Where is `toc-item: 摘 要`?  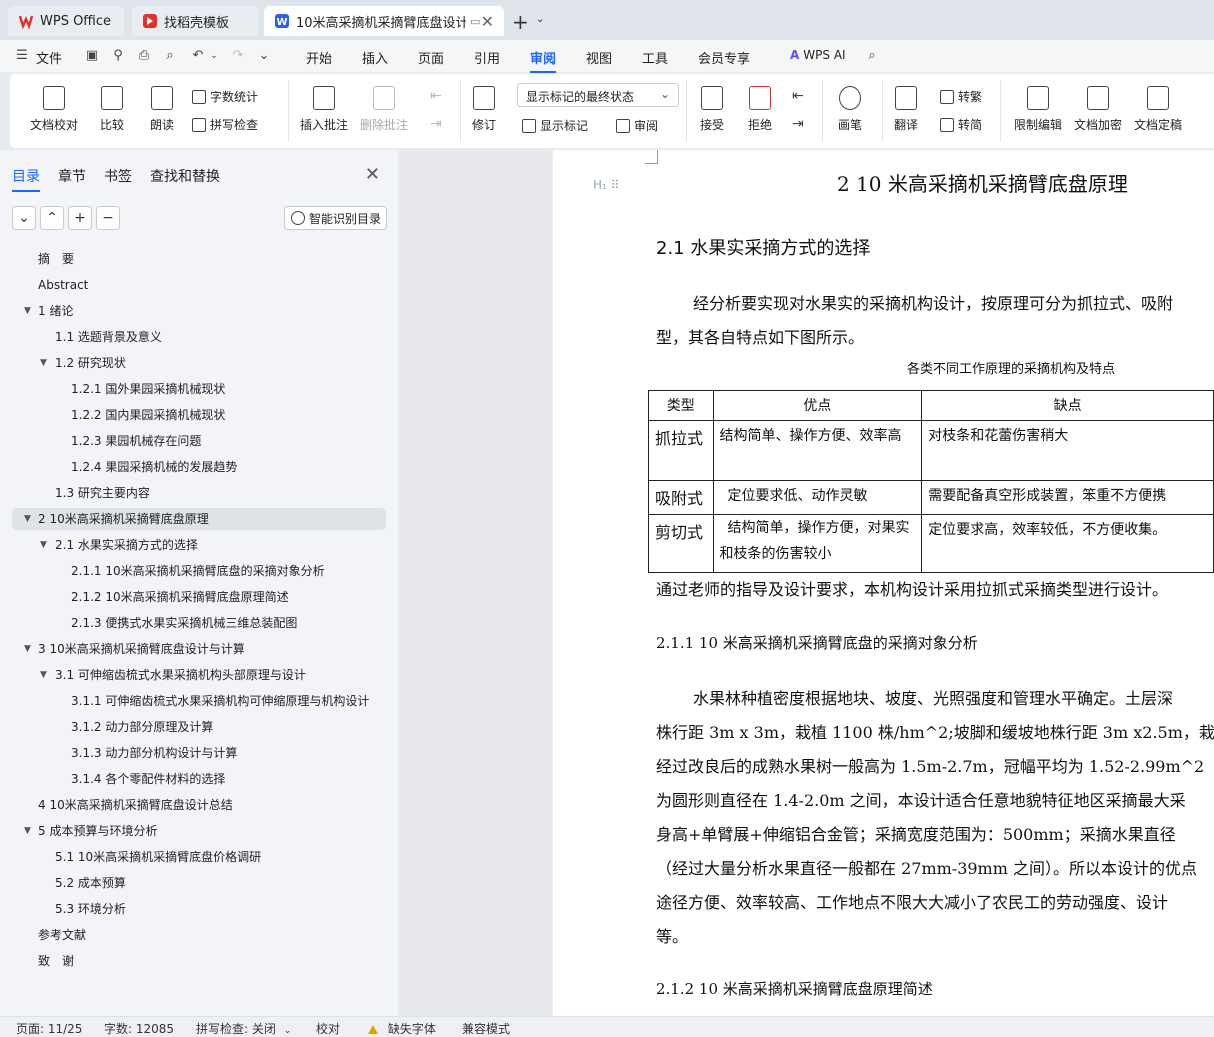 toc-item: 摘 要 is located at coordinates (199, 259).